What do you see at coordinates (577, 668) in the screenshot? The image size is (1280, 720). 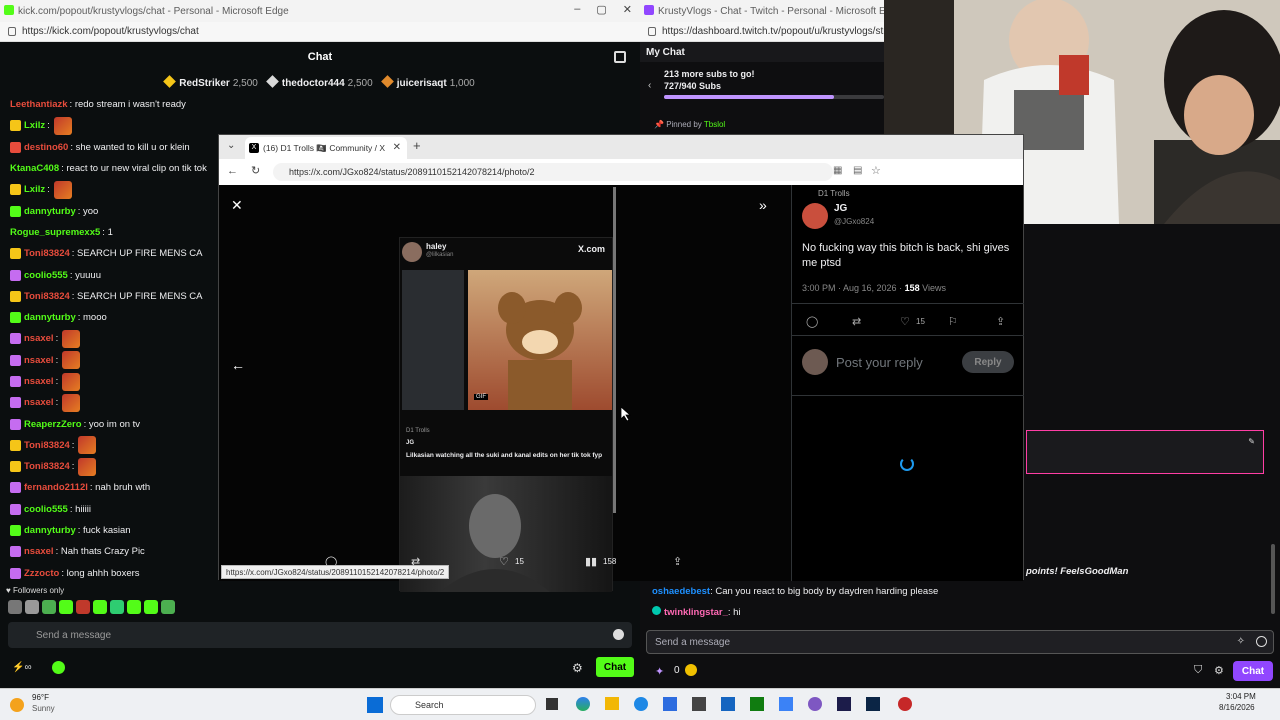 I see `settings-gear-icon: ⚙` at bounding box center [577, 668].